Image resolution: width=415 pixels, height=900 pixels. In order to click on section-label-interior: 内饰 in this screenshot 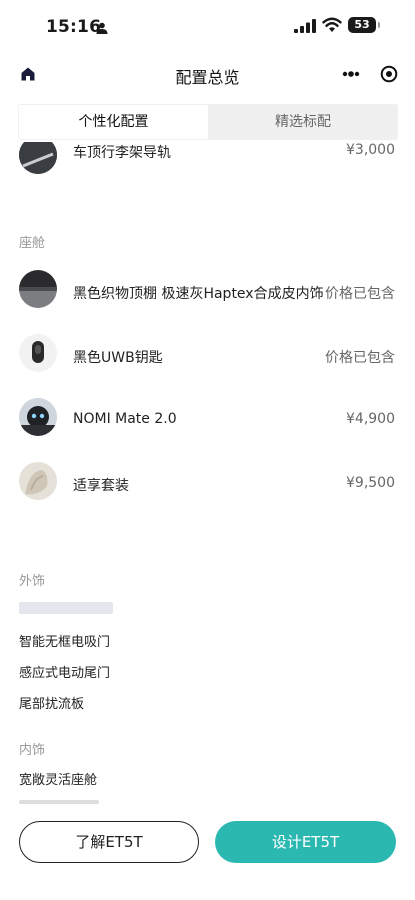, I will do `click(32, 750)`.